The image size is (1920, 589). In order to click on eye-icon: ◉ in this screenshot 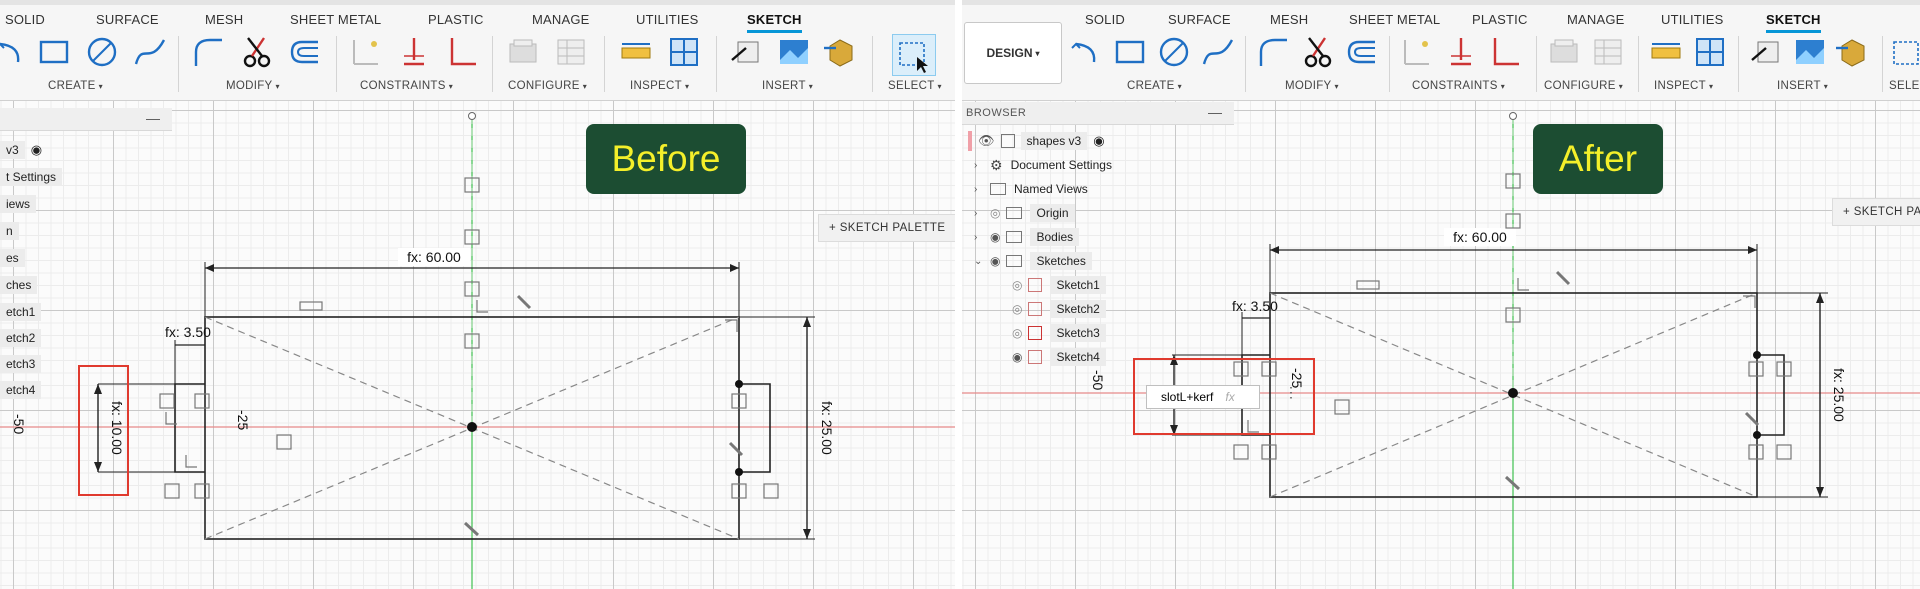, I will do `click(995, 237)`.